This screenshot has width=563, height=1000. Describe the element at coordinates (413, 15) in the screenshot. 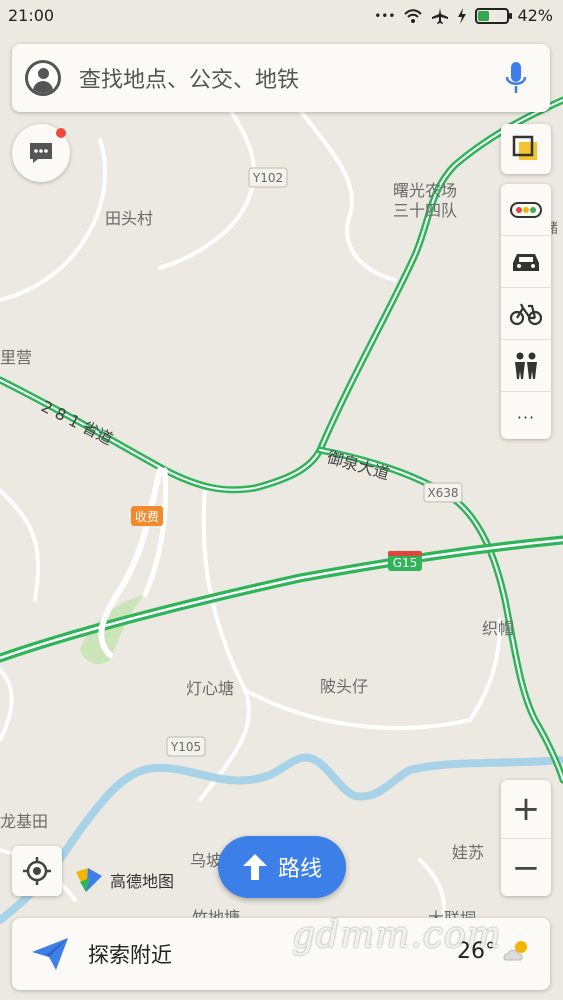

I see `wifi-icon` at that location.